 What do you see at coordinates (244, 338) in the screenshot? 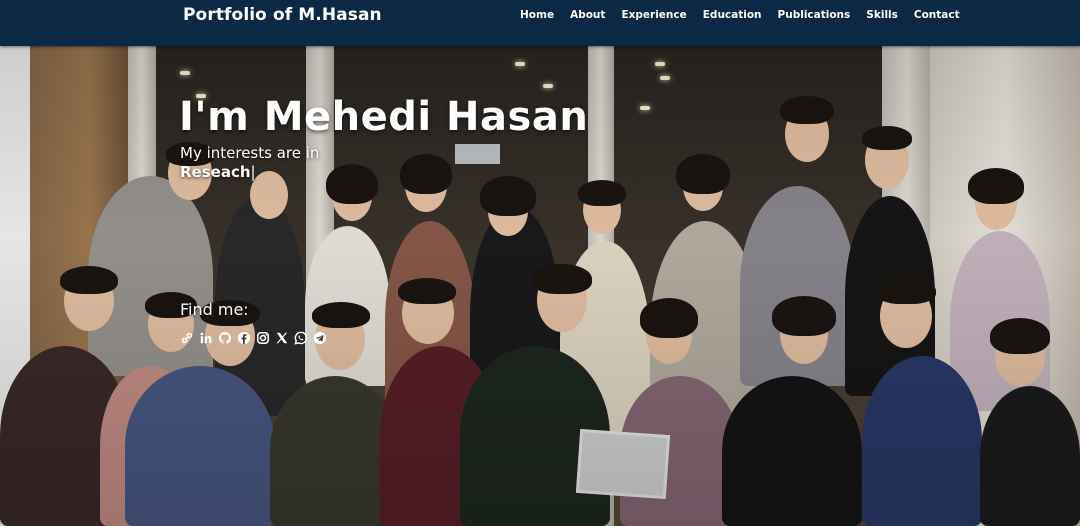
I see `facebook-icon` at bounding box center [244, 338].